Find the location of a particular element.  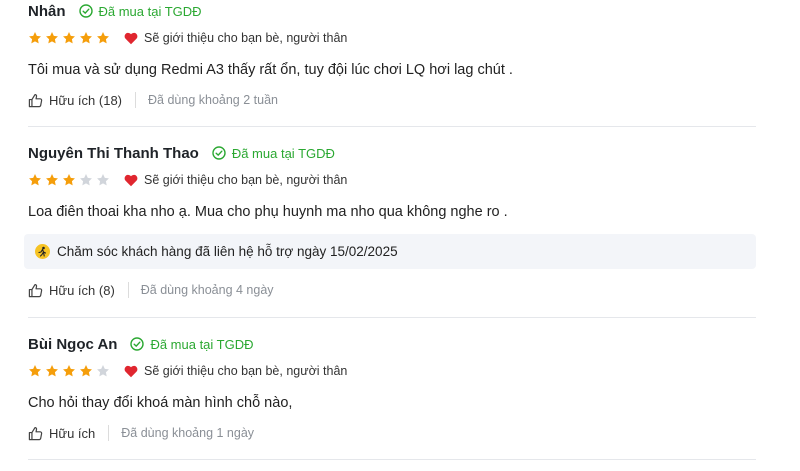

helpful-button: Hữu ích (8) is located at coordinates (71, 290).